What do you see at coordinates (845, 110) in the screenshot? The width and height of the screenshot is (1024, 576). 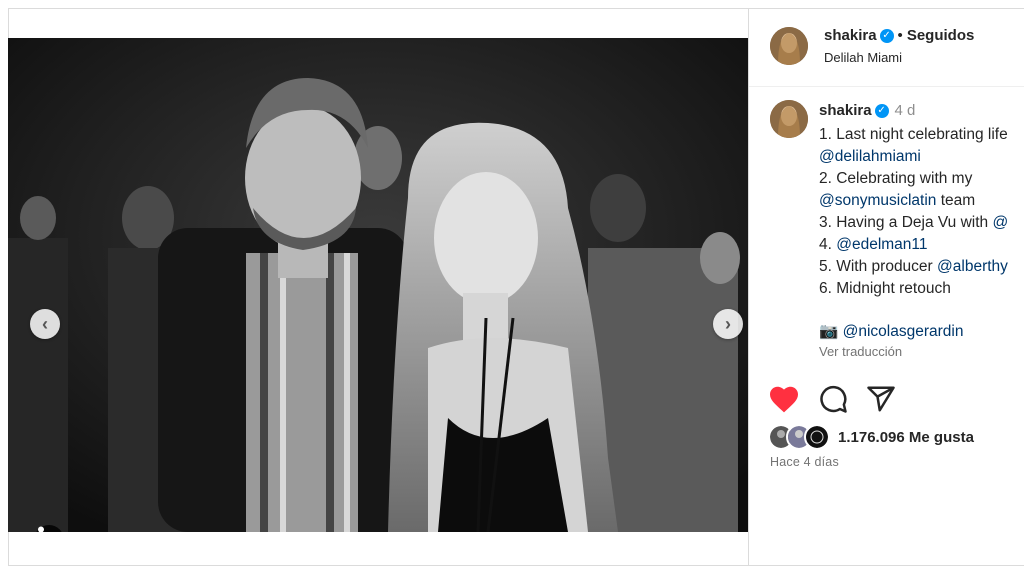 I see `caption-username: shakira` at bounding box center [845, 110].